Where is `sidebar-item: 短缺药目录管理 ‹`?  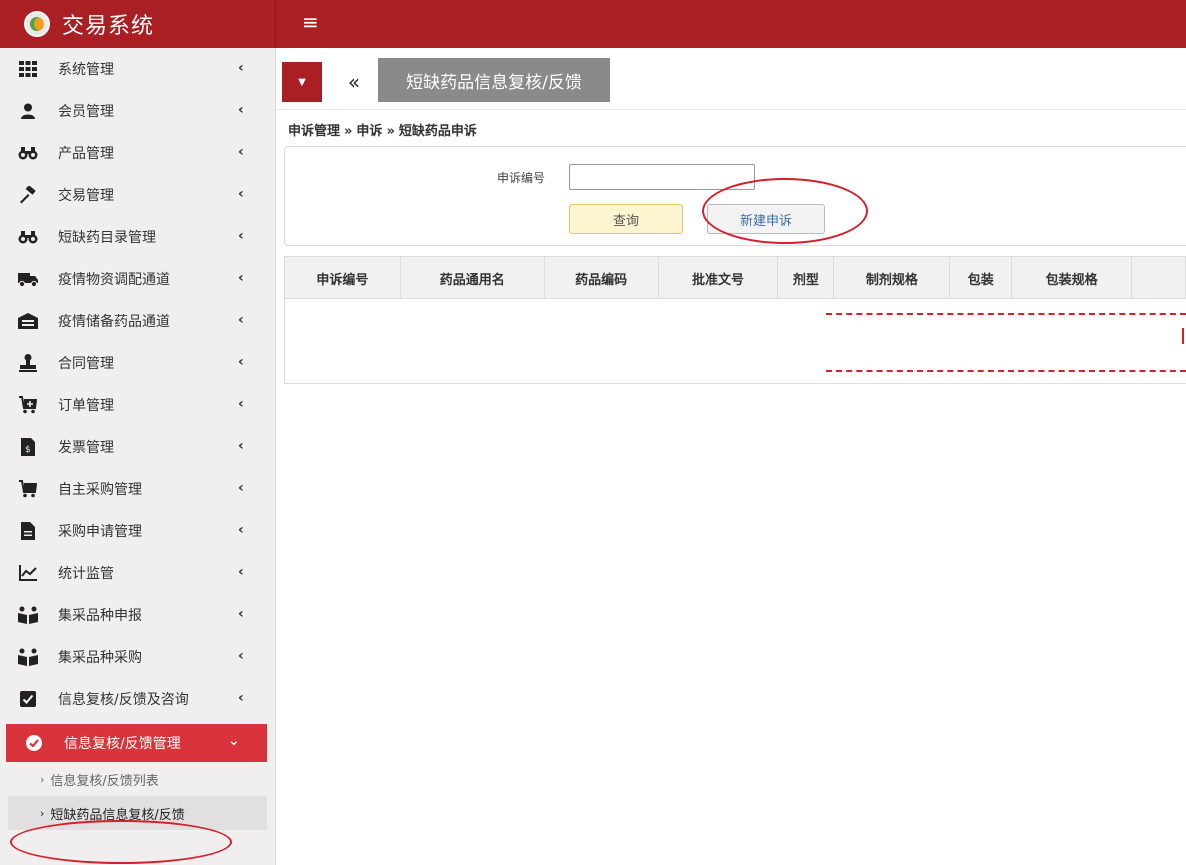 sidebar-item: 短缺药目录管理 ‹ is located at coordinates (137, 237).